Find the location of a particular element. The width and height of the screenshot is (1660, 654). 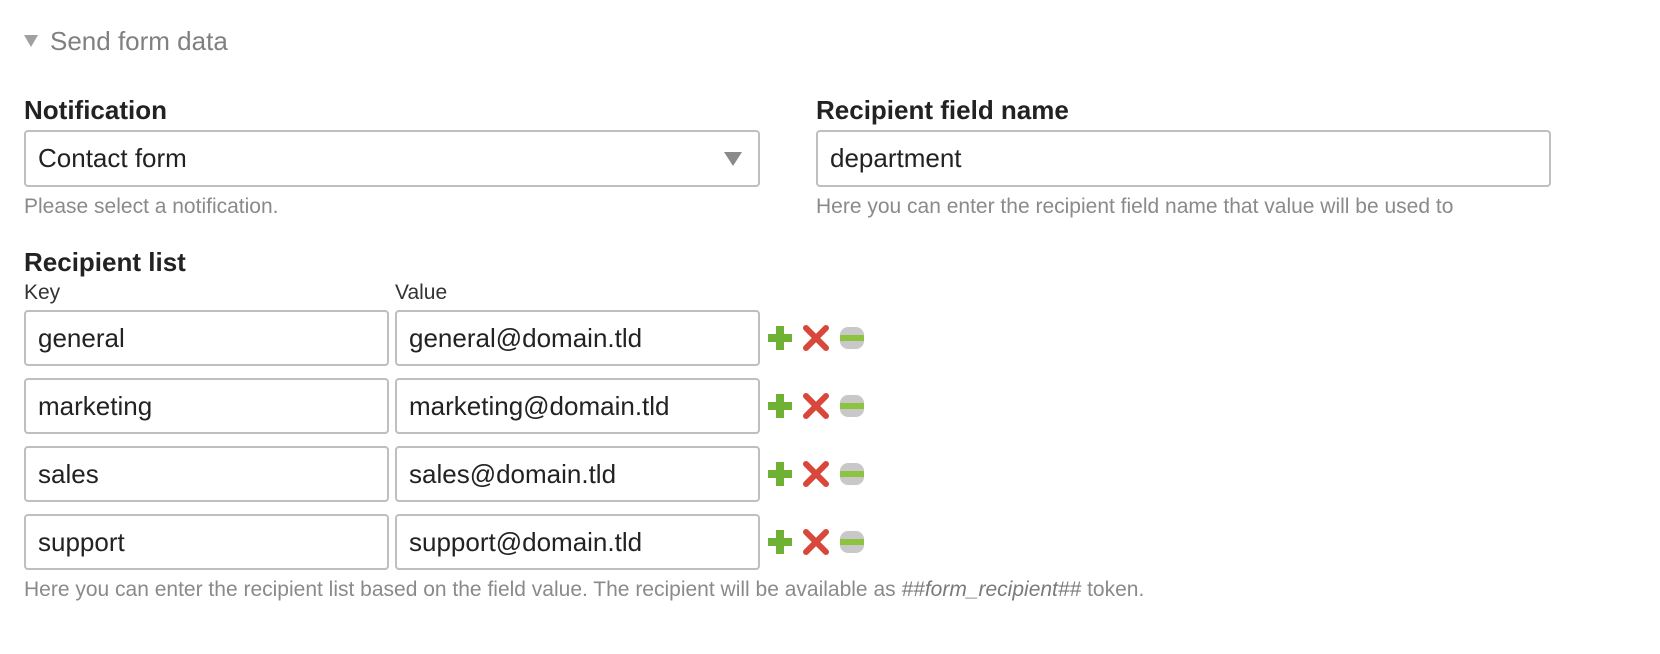

key-column-header: Key is located at coordinates (42, 292).